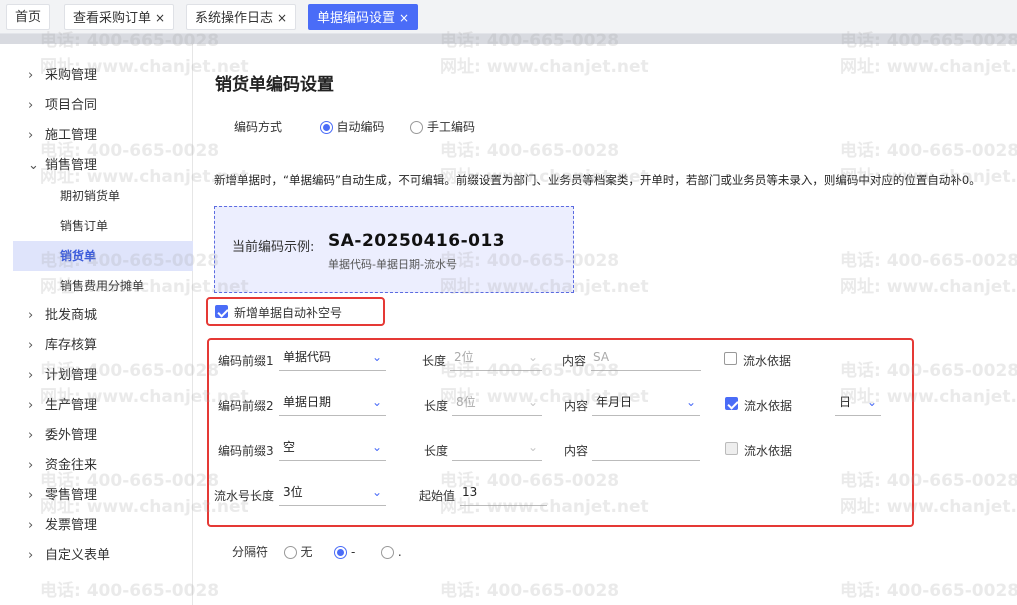 The height and width of the screenshot is (605, 1017). I want to click on tab-view-purchase-order: 查看采购订单 ×, so click(119, 17).